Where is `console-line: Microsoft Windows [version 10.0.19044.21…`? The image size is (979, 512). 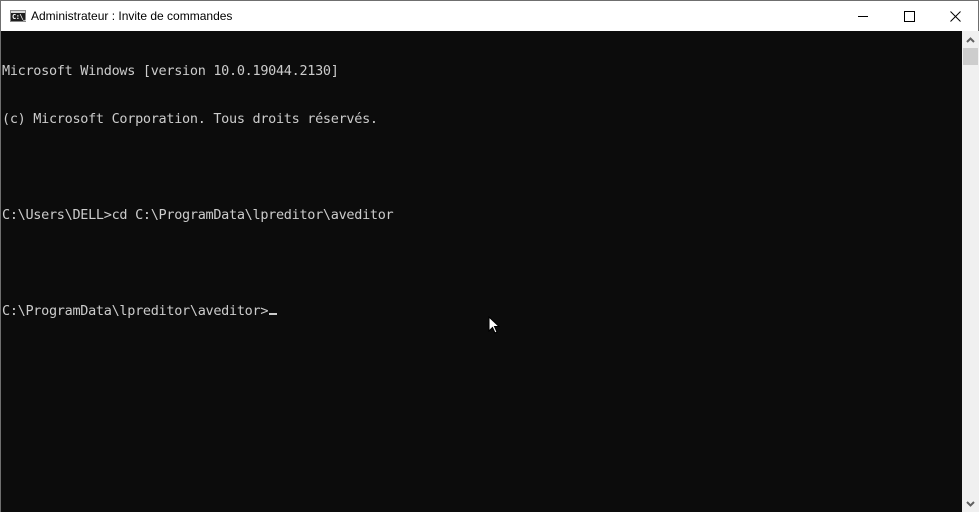
console-line: Microsoft Windows [version 10.0.19044.21… is located at coordinates (170, 71).